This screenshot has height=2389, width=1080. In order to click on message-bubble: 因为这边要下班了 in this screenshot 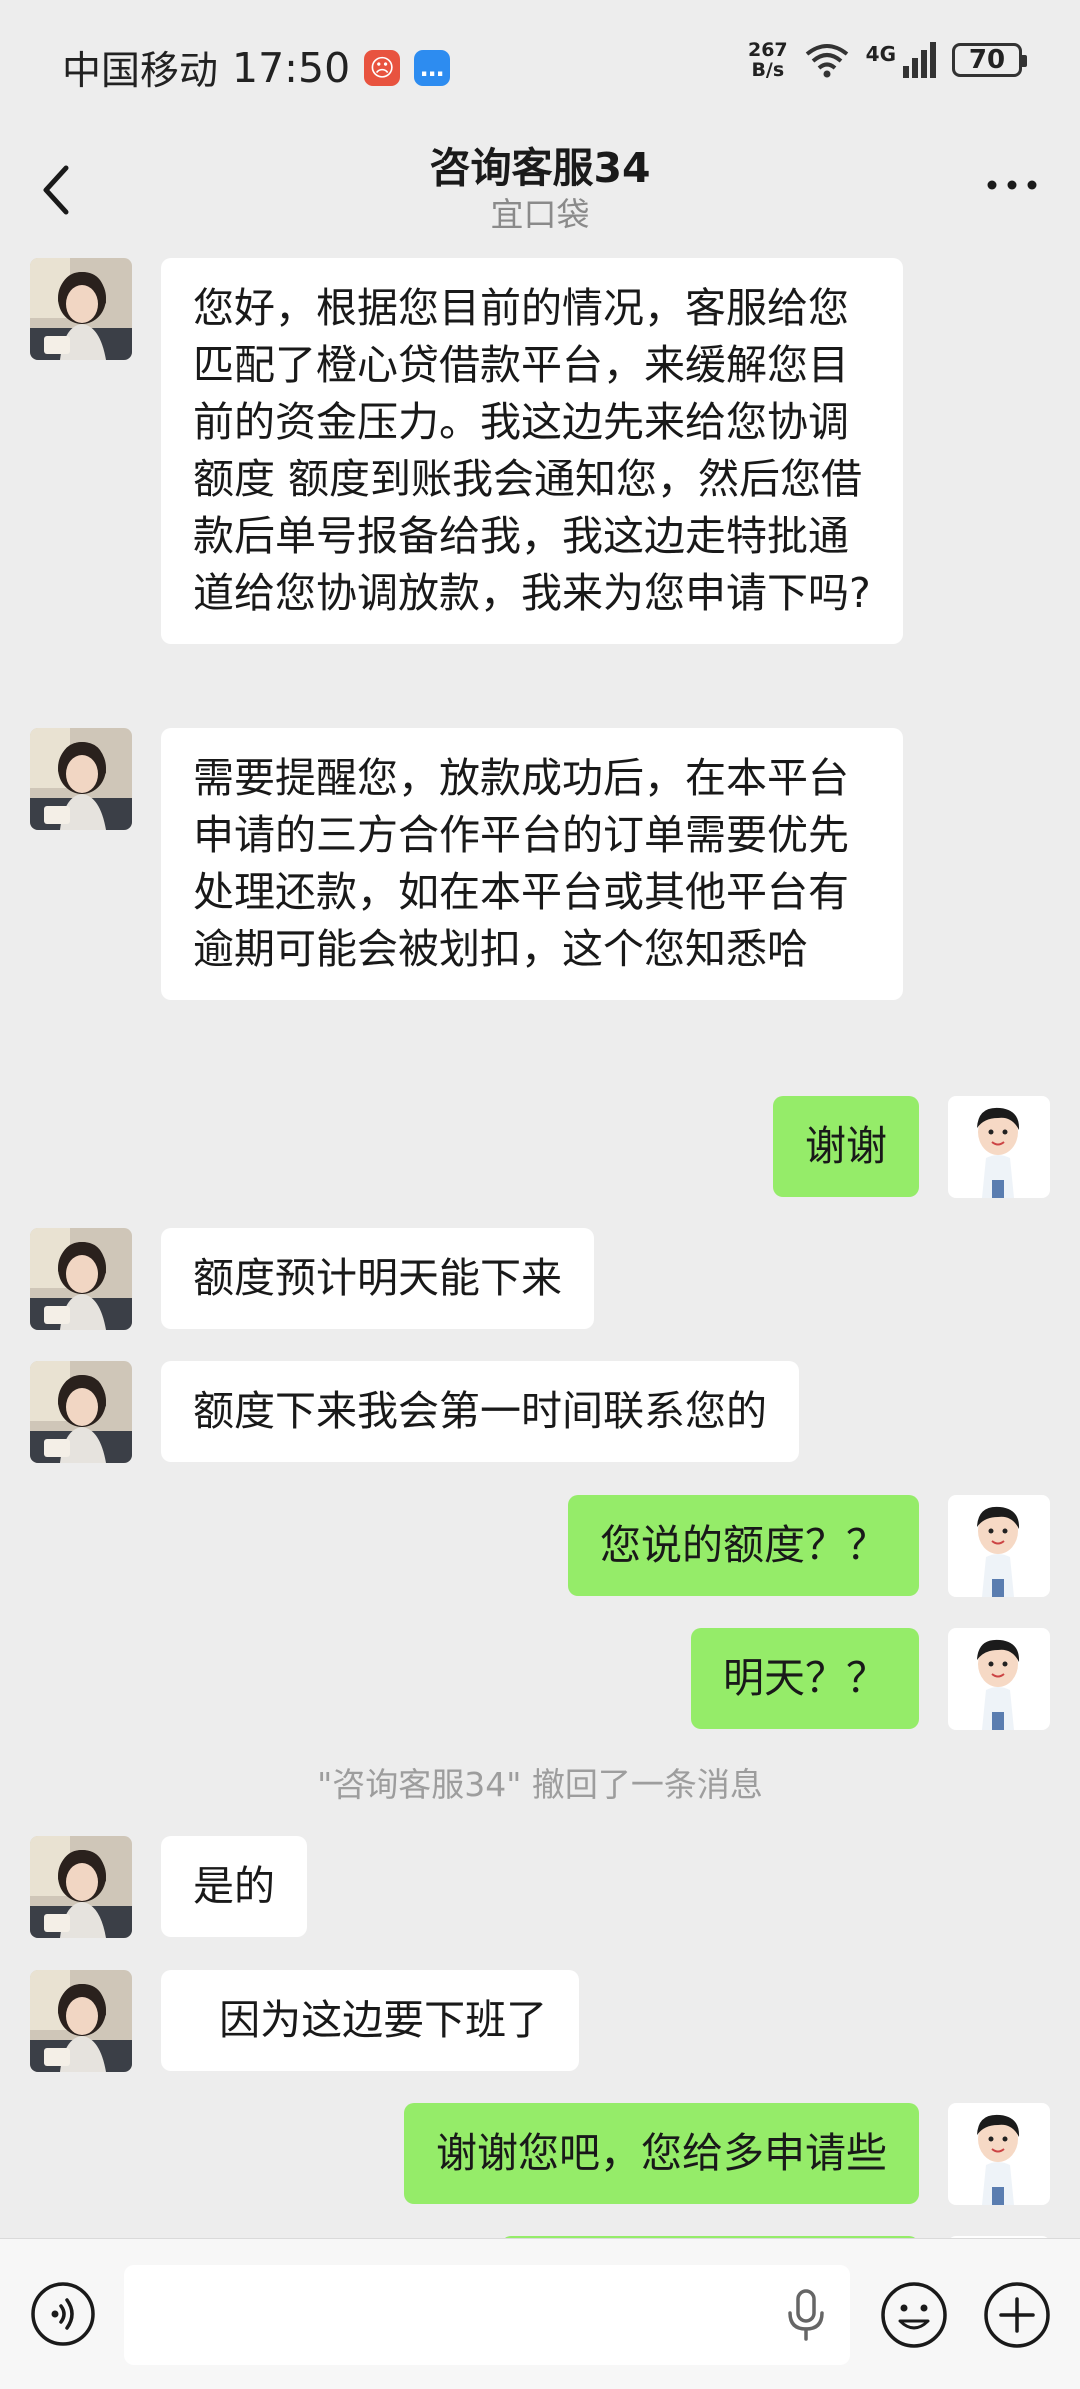, I will do `click(370, 2020)`.